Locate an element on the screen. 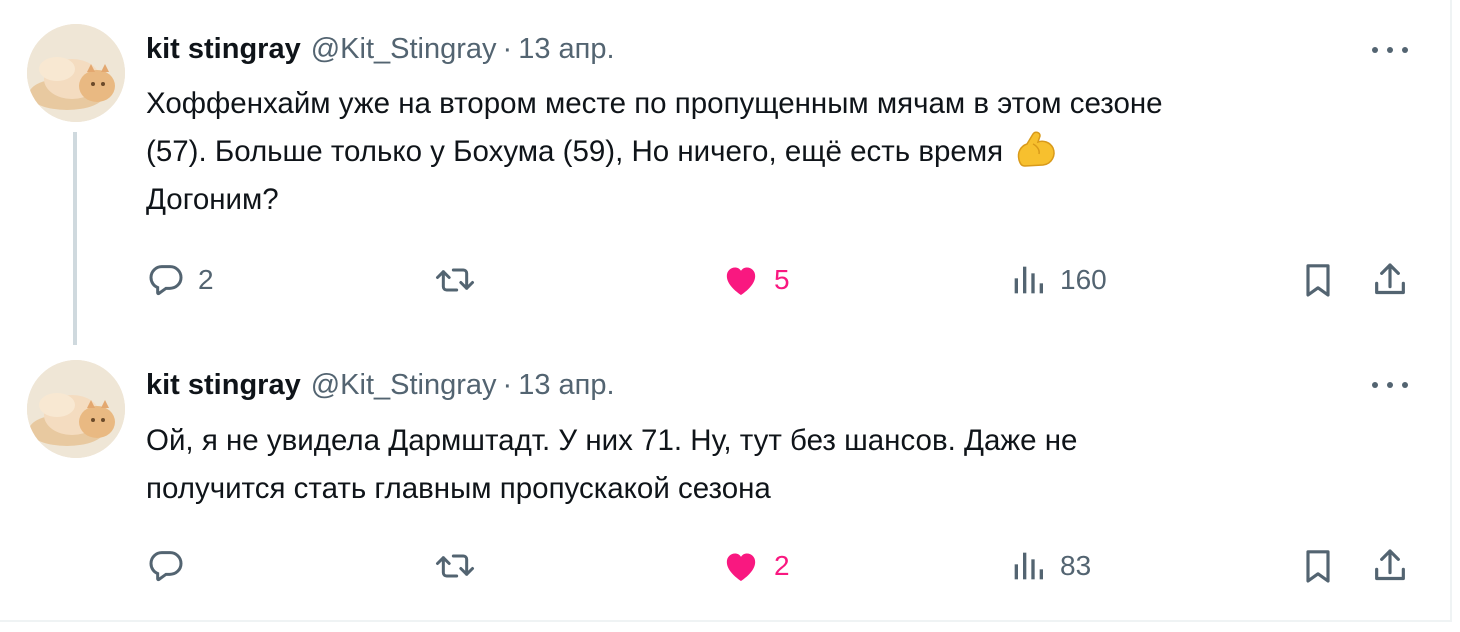 This screenshot has width=1460, height=632. thread-connector-line is located at coordinates (75, 238).